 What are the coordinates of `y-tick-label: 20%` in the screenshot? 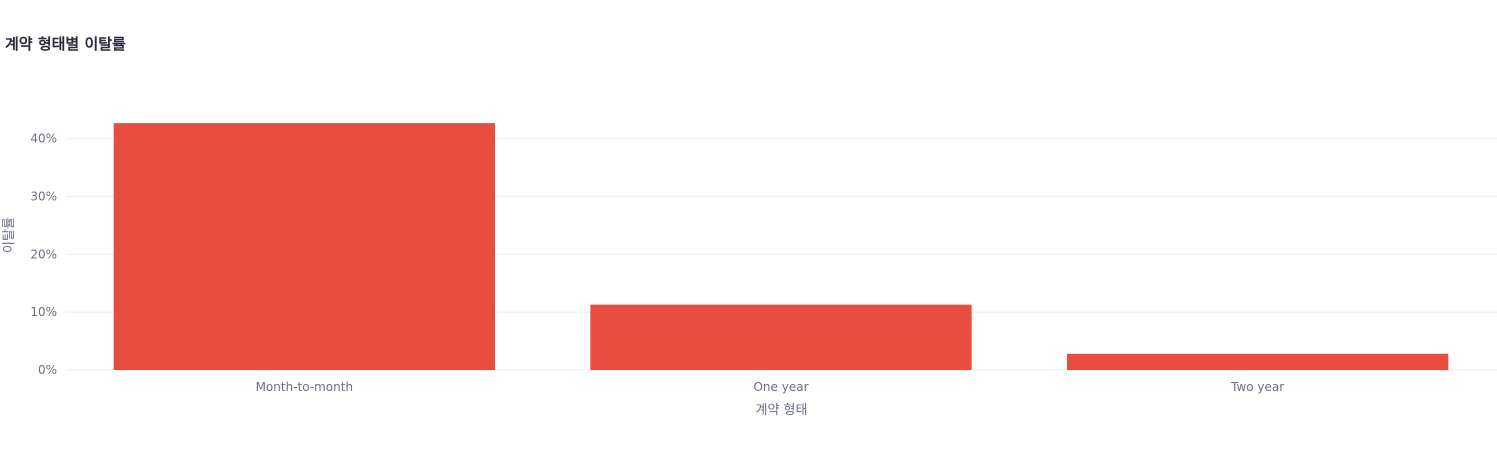 It's located at (43, 254).